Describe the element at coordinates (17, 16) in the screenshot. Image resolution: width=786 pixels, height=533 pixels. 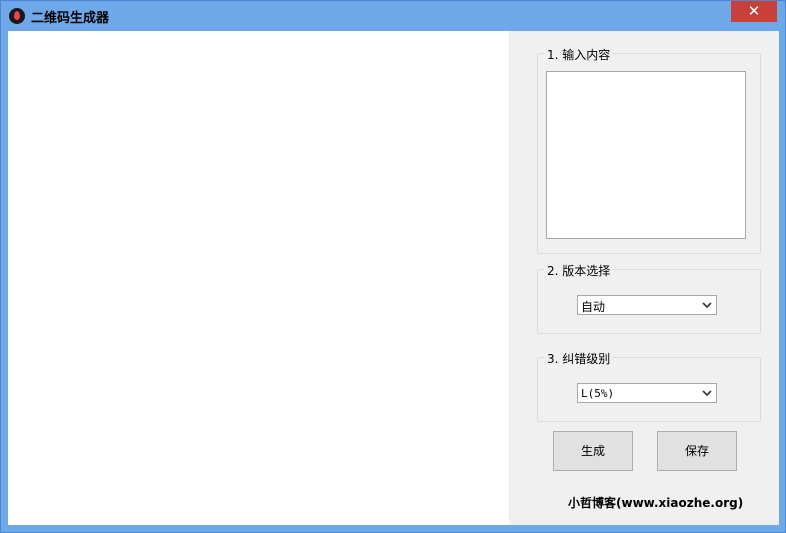
I see `app-logo-icon` at that location.